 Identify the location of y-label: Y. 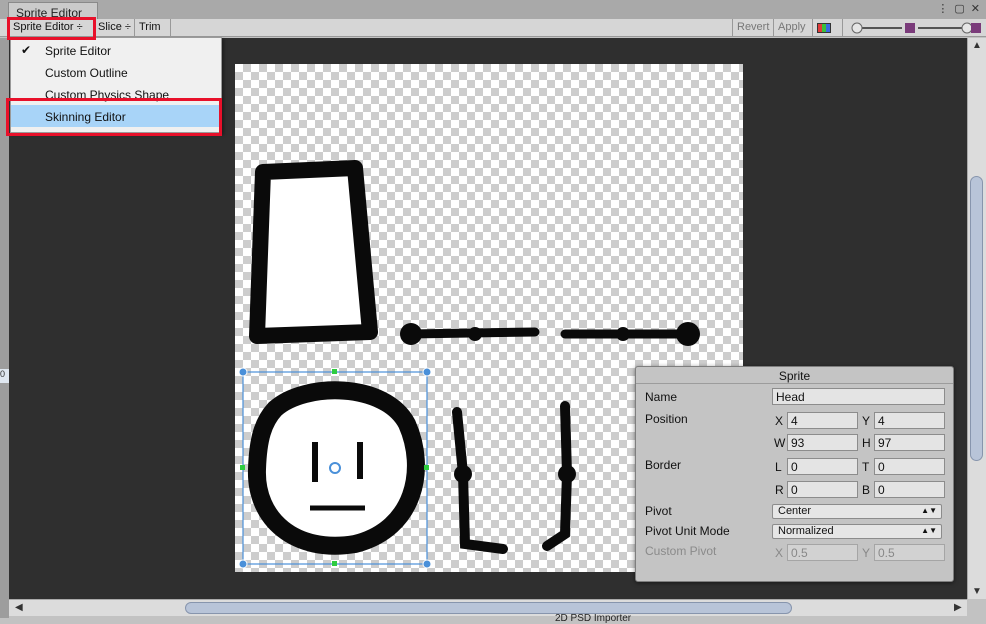
(866, 421).